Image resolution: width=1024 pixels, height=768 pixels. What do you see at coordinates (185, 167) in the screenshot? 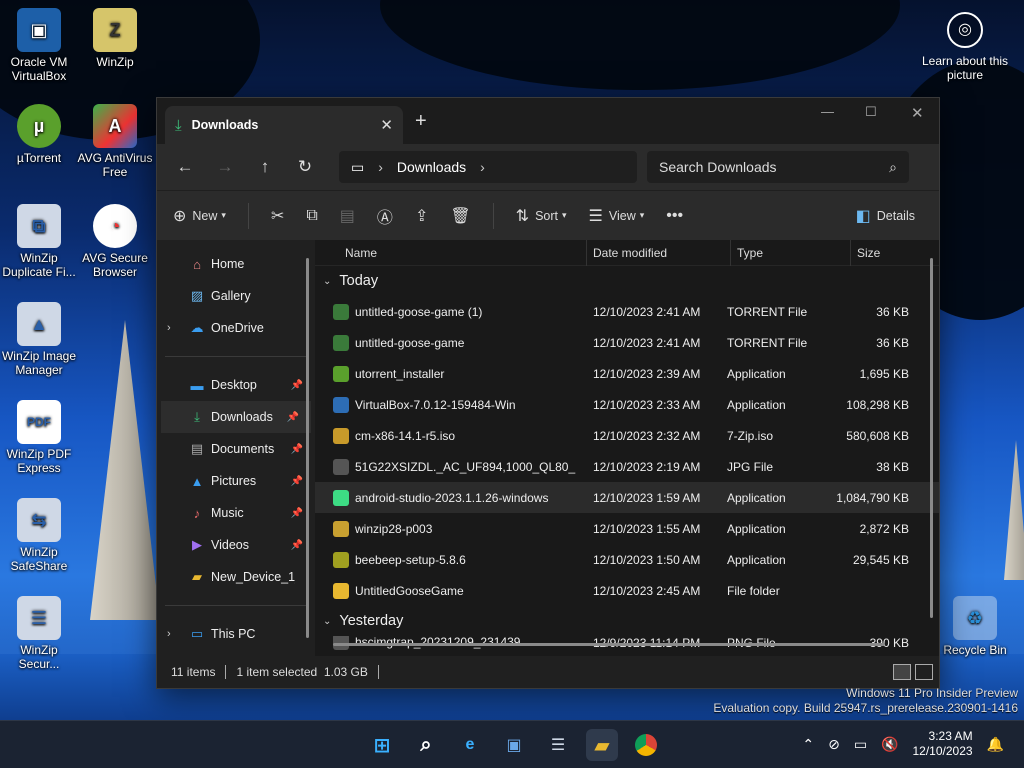
I see `back-button: ←` at bounding box center [185, 167].